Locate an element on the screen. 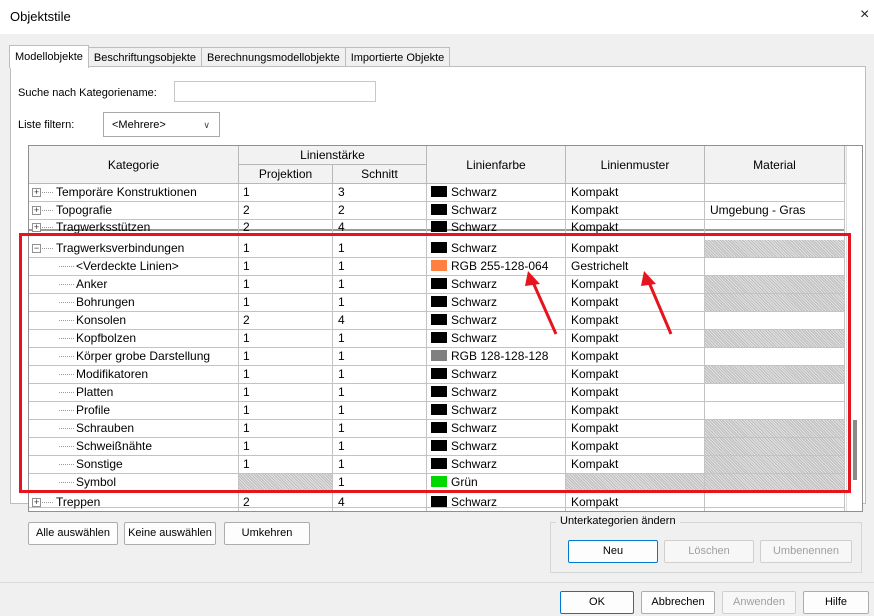 The width and height of the screenshot is (874, 616). category-cell: <Verdeckte Linien> is located at coordinates (133, 266).